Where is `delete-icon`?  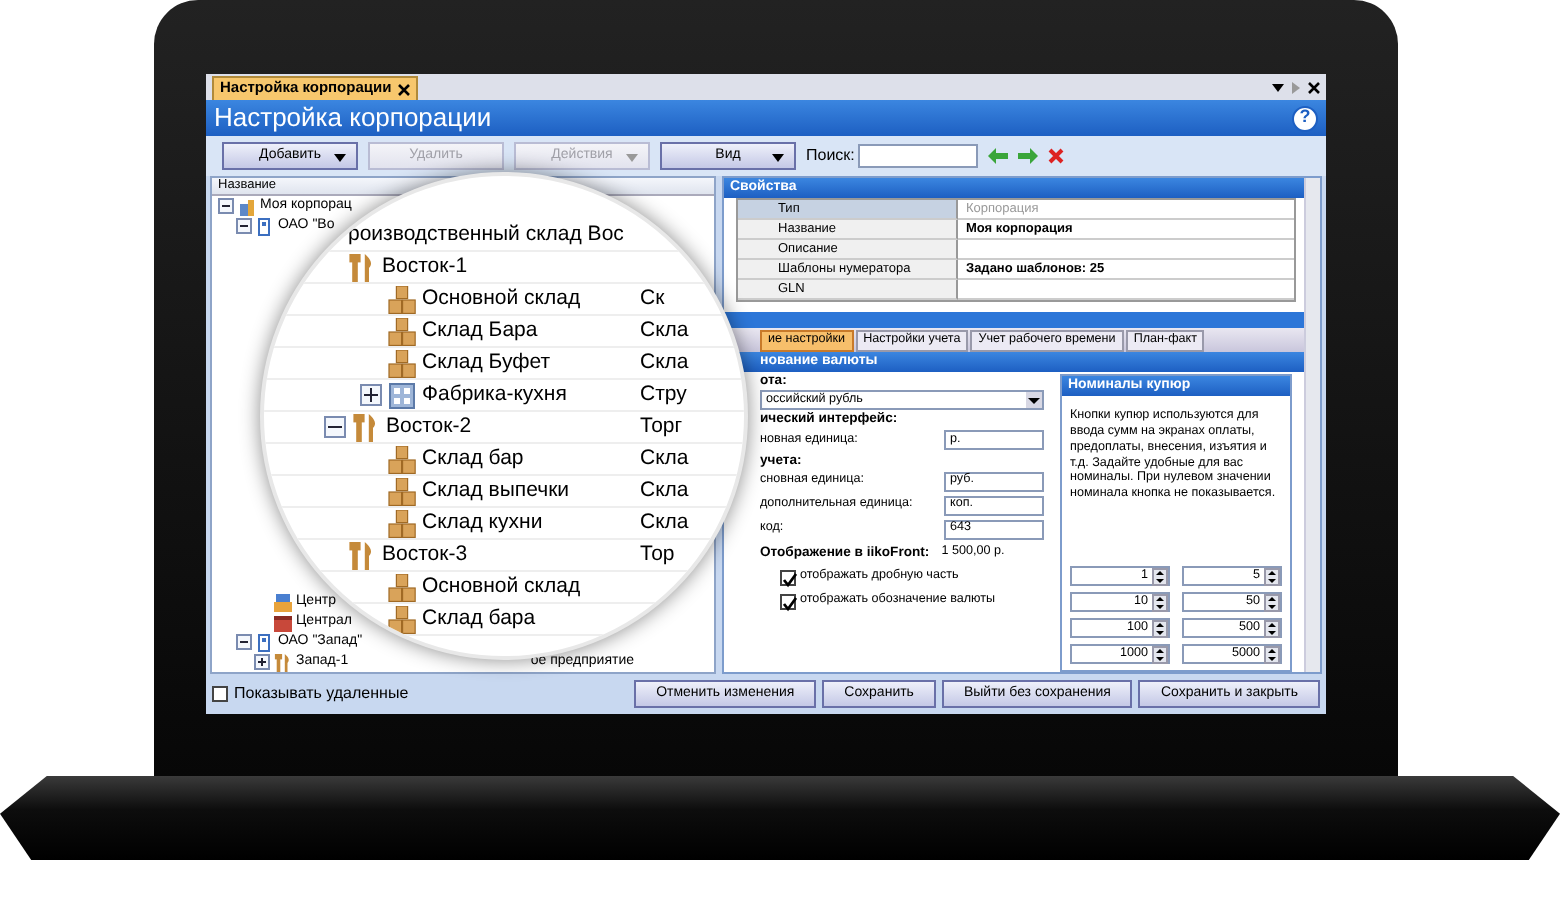
delete-icon is located at coordinates (1056, 156).